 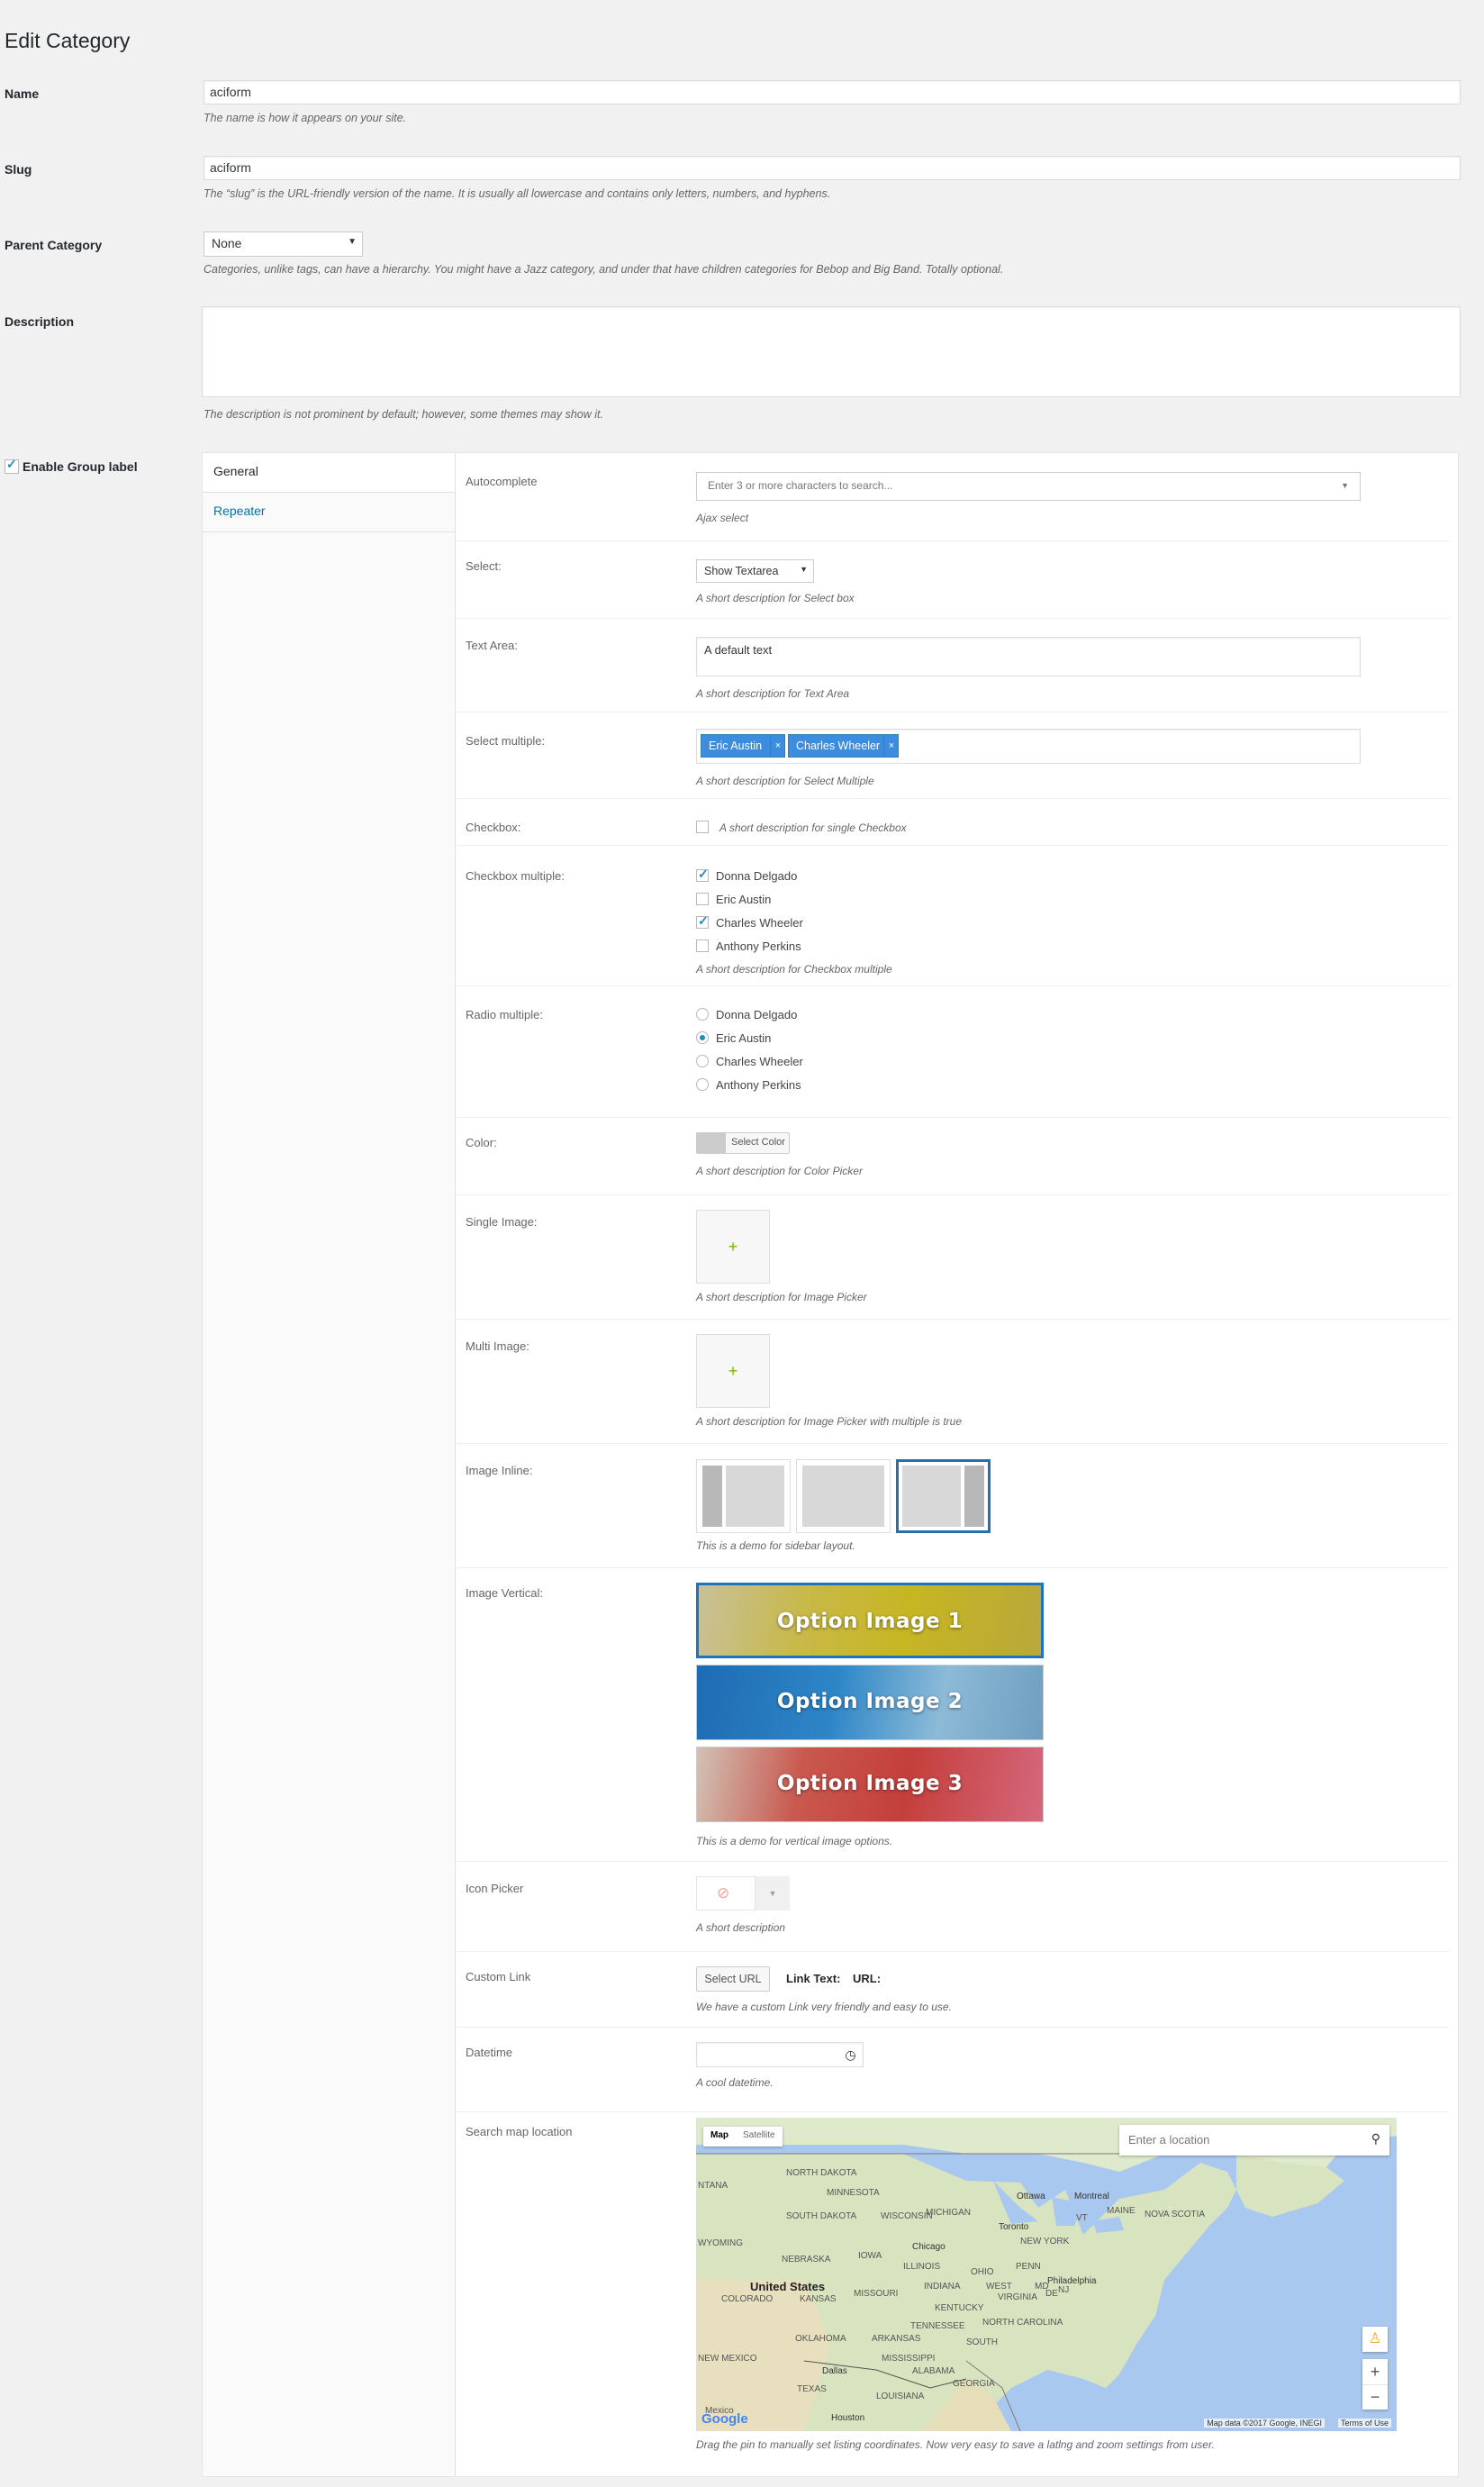 I want to click on map-label-ar: ARKANSAS, so click(x=897, y=2339).